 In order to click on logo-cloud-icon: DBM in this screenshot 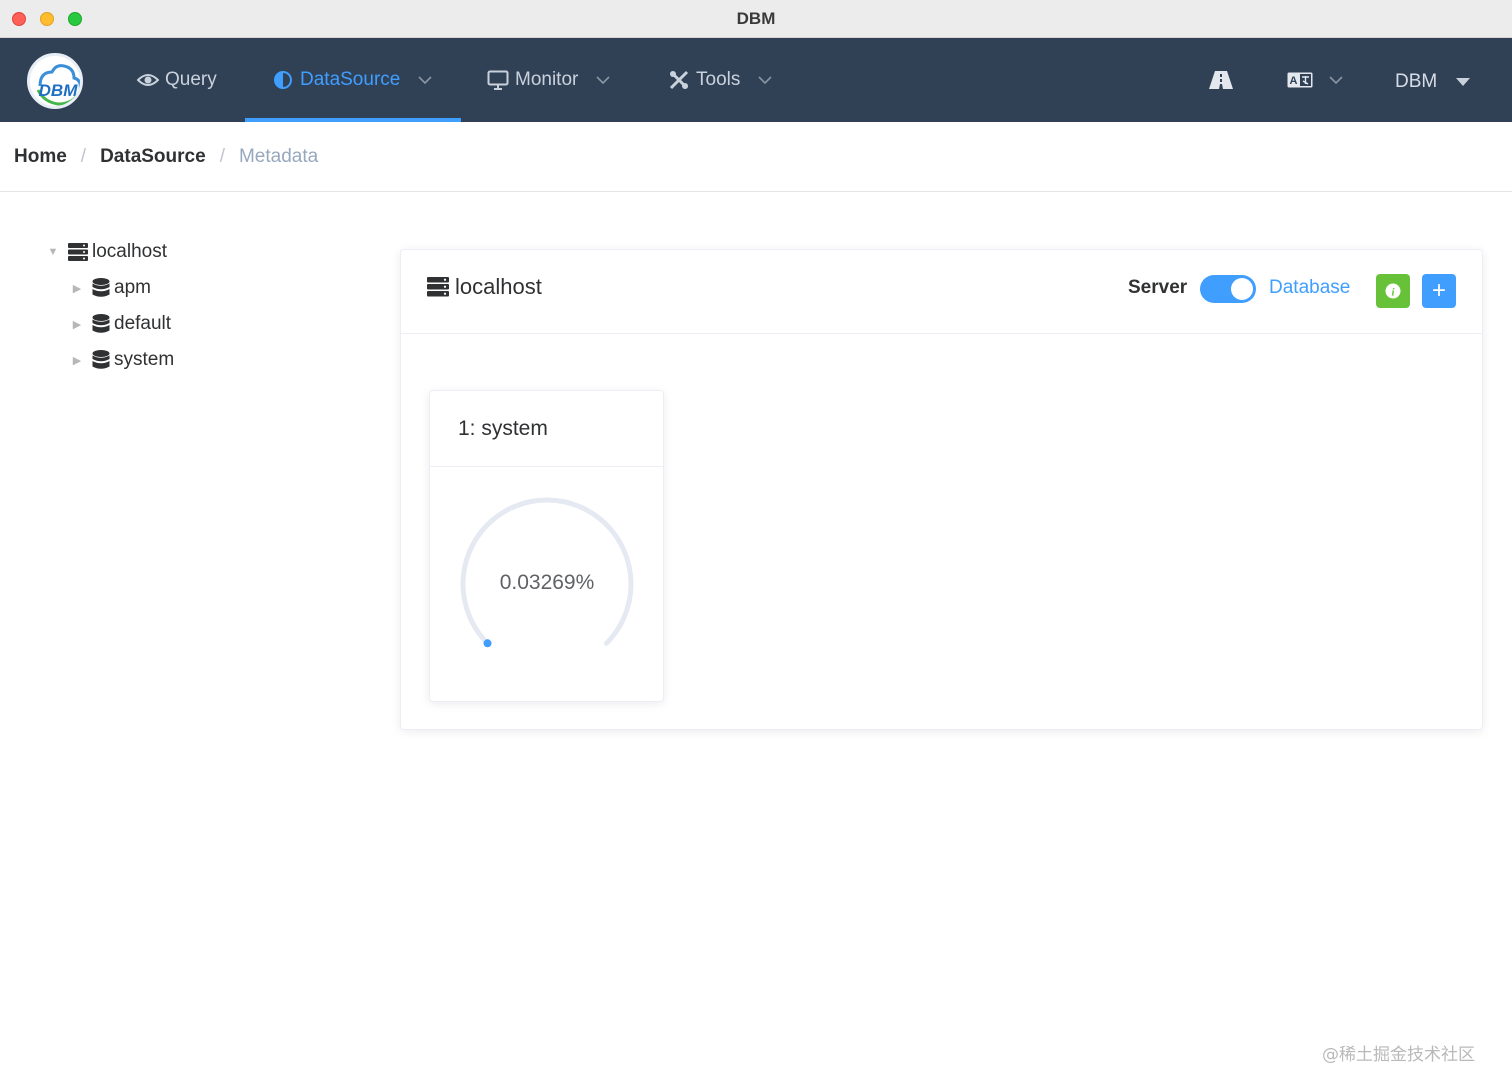, I will do `click(58, 85)`.